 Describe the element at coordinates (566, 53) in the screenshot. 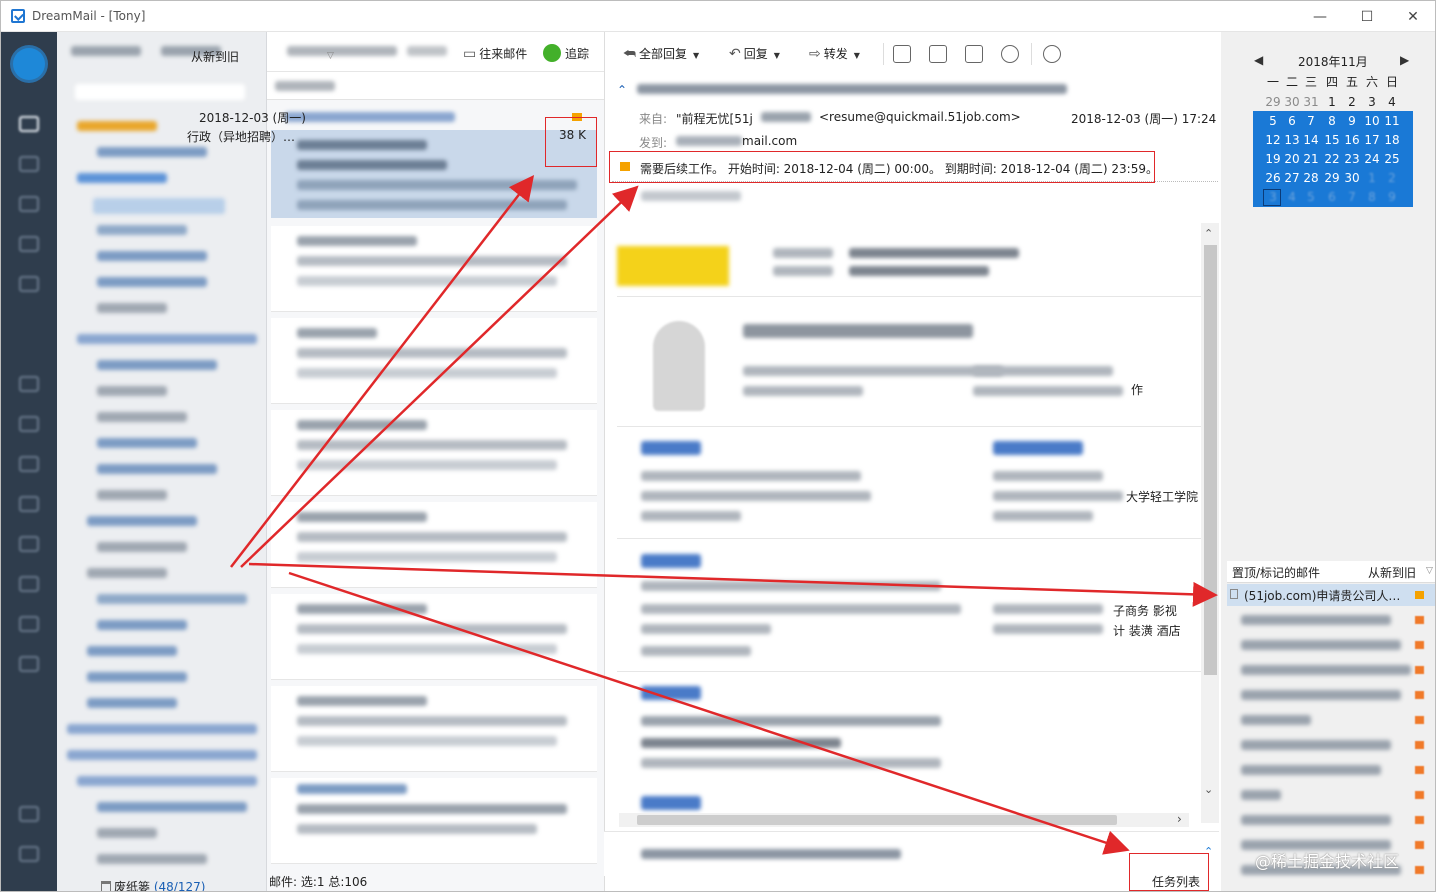

I see `track-button: 追踪` at that location.